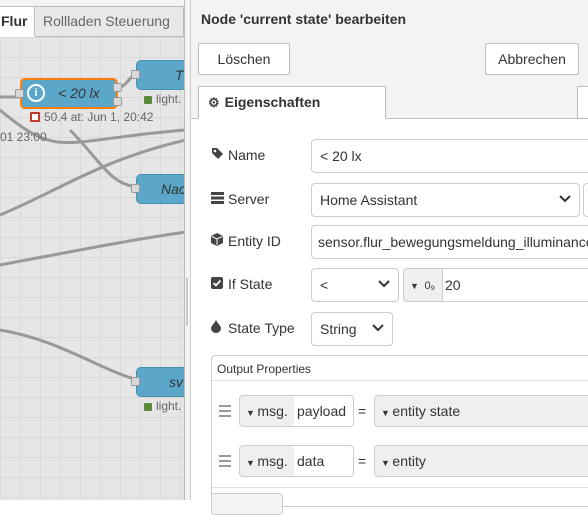  I want to click on number-type-icon: 0₉, so click(430, 286).